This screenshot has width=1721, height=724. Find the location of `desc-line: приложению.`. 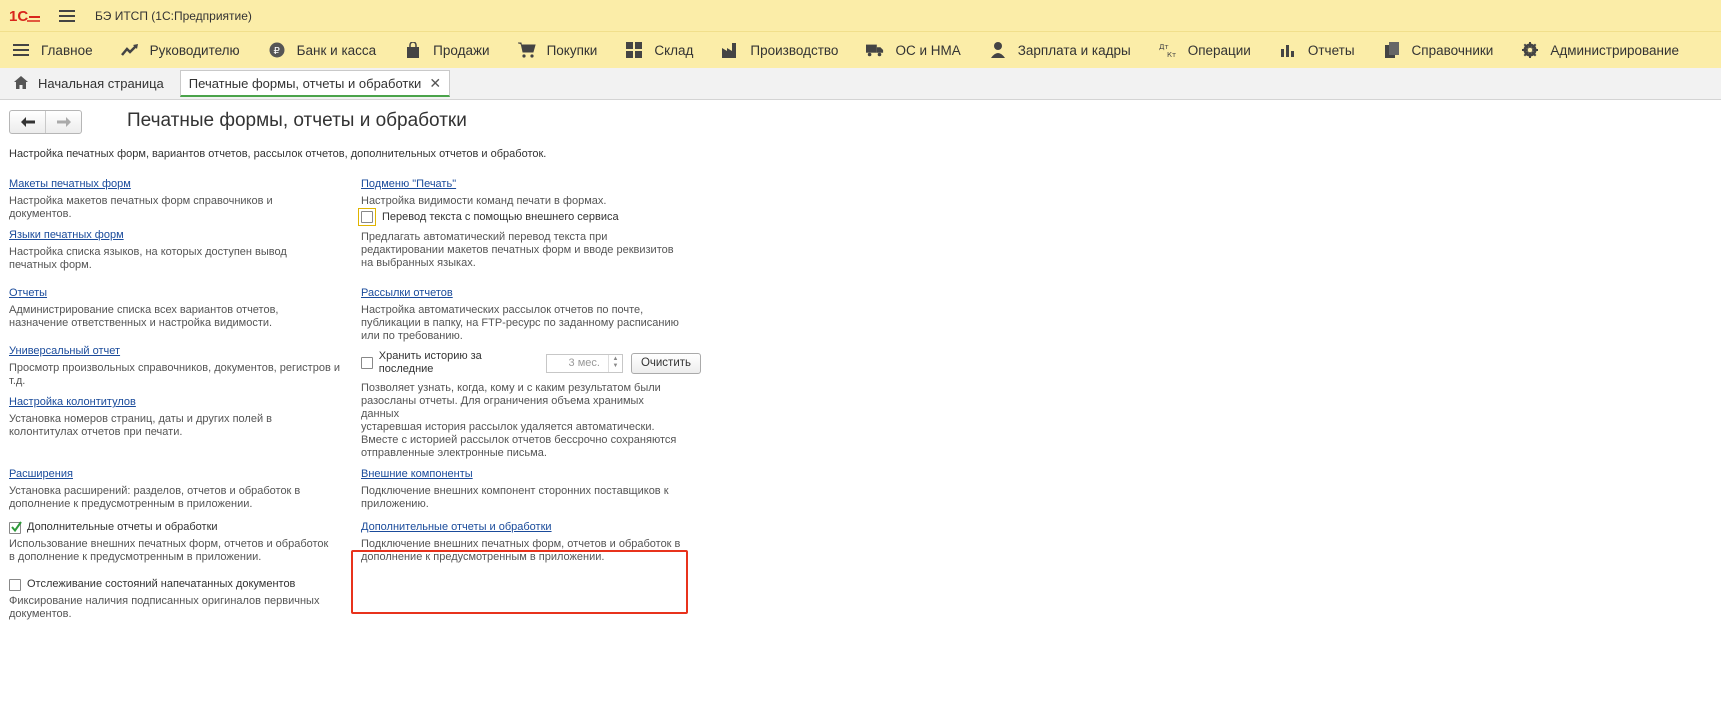

desc-line: приложению. is located at coordinates (395, 504).